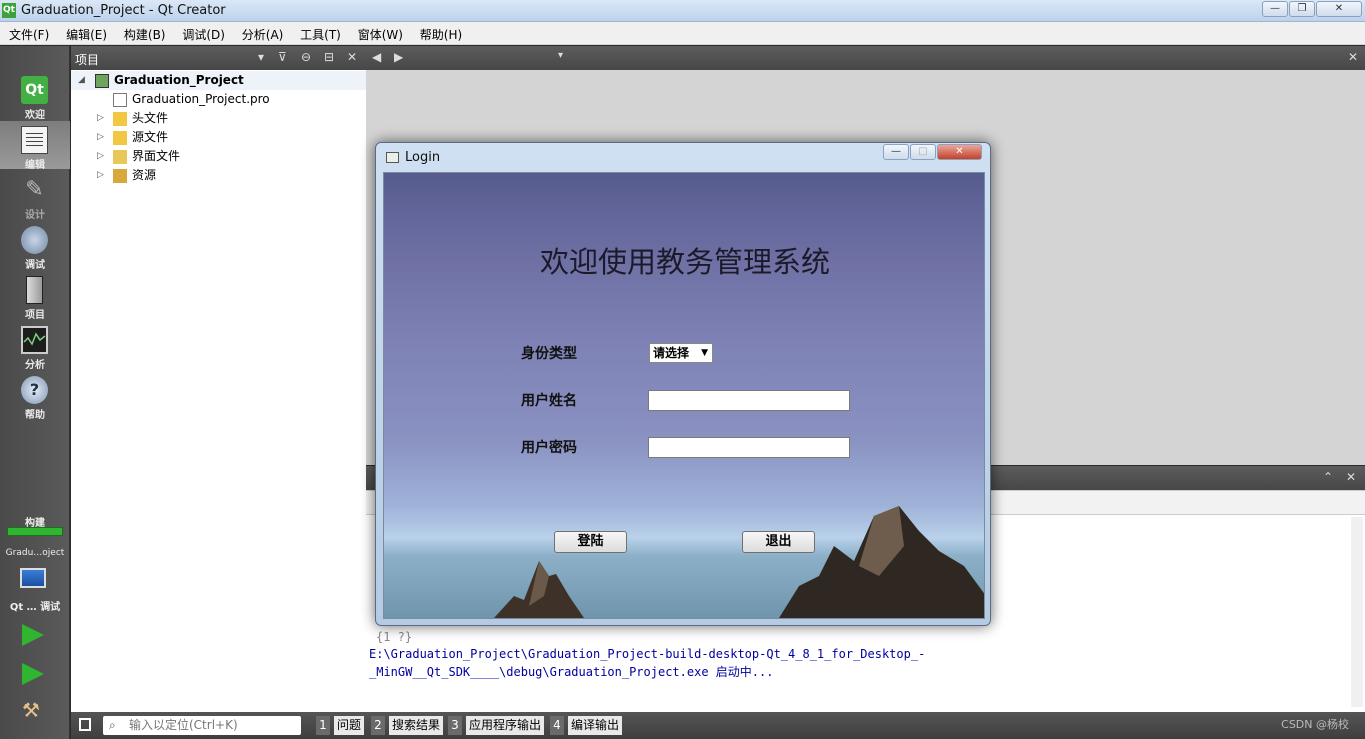  What do you see at coordinates (85, 724) in the screenshot?
I see `toggle-sidebar-icon` at bounding box center [85, 724].